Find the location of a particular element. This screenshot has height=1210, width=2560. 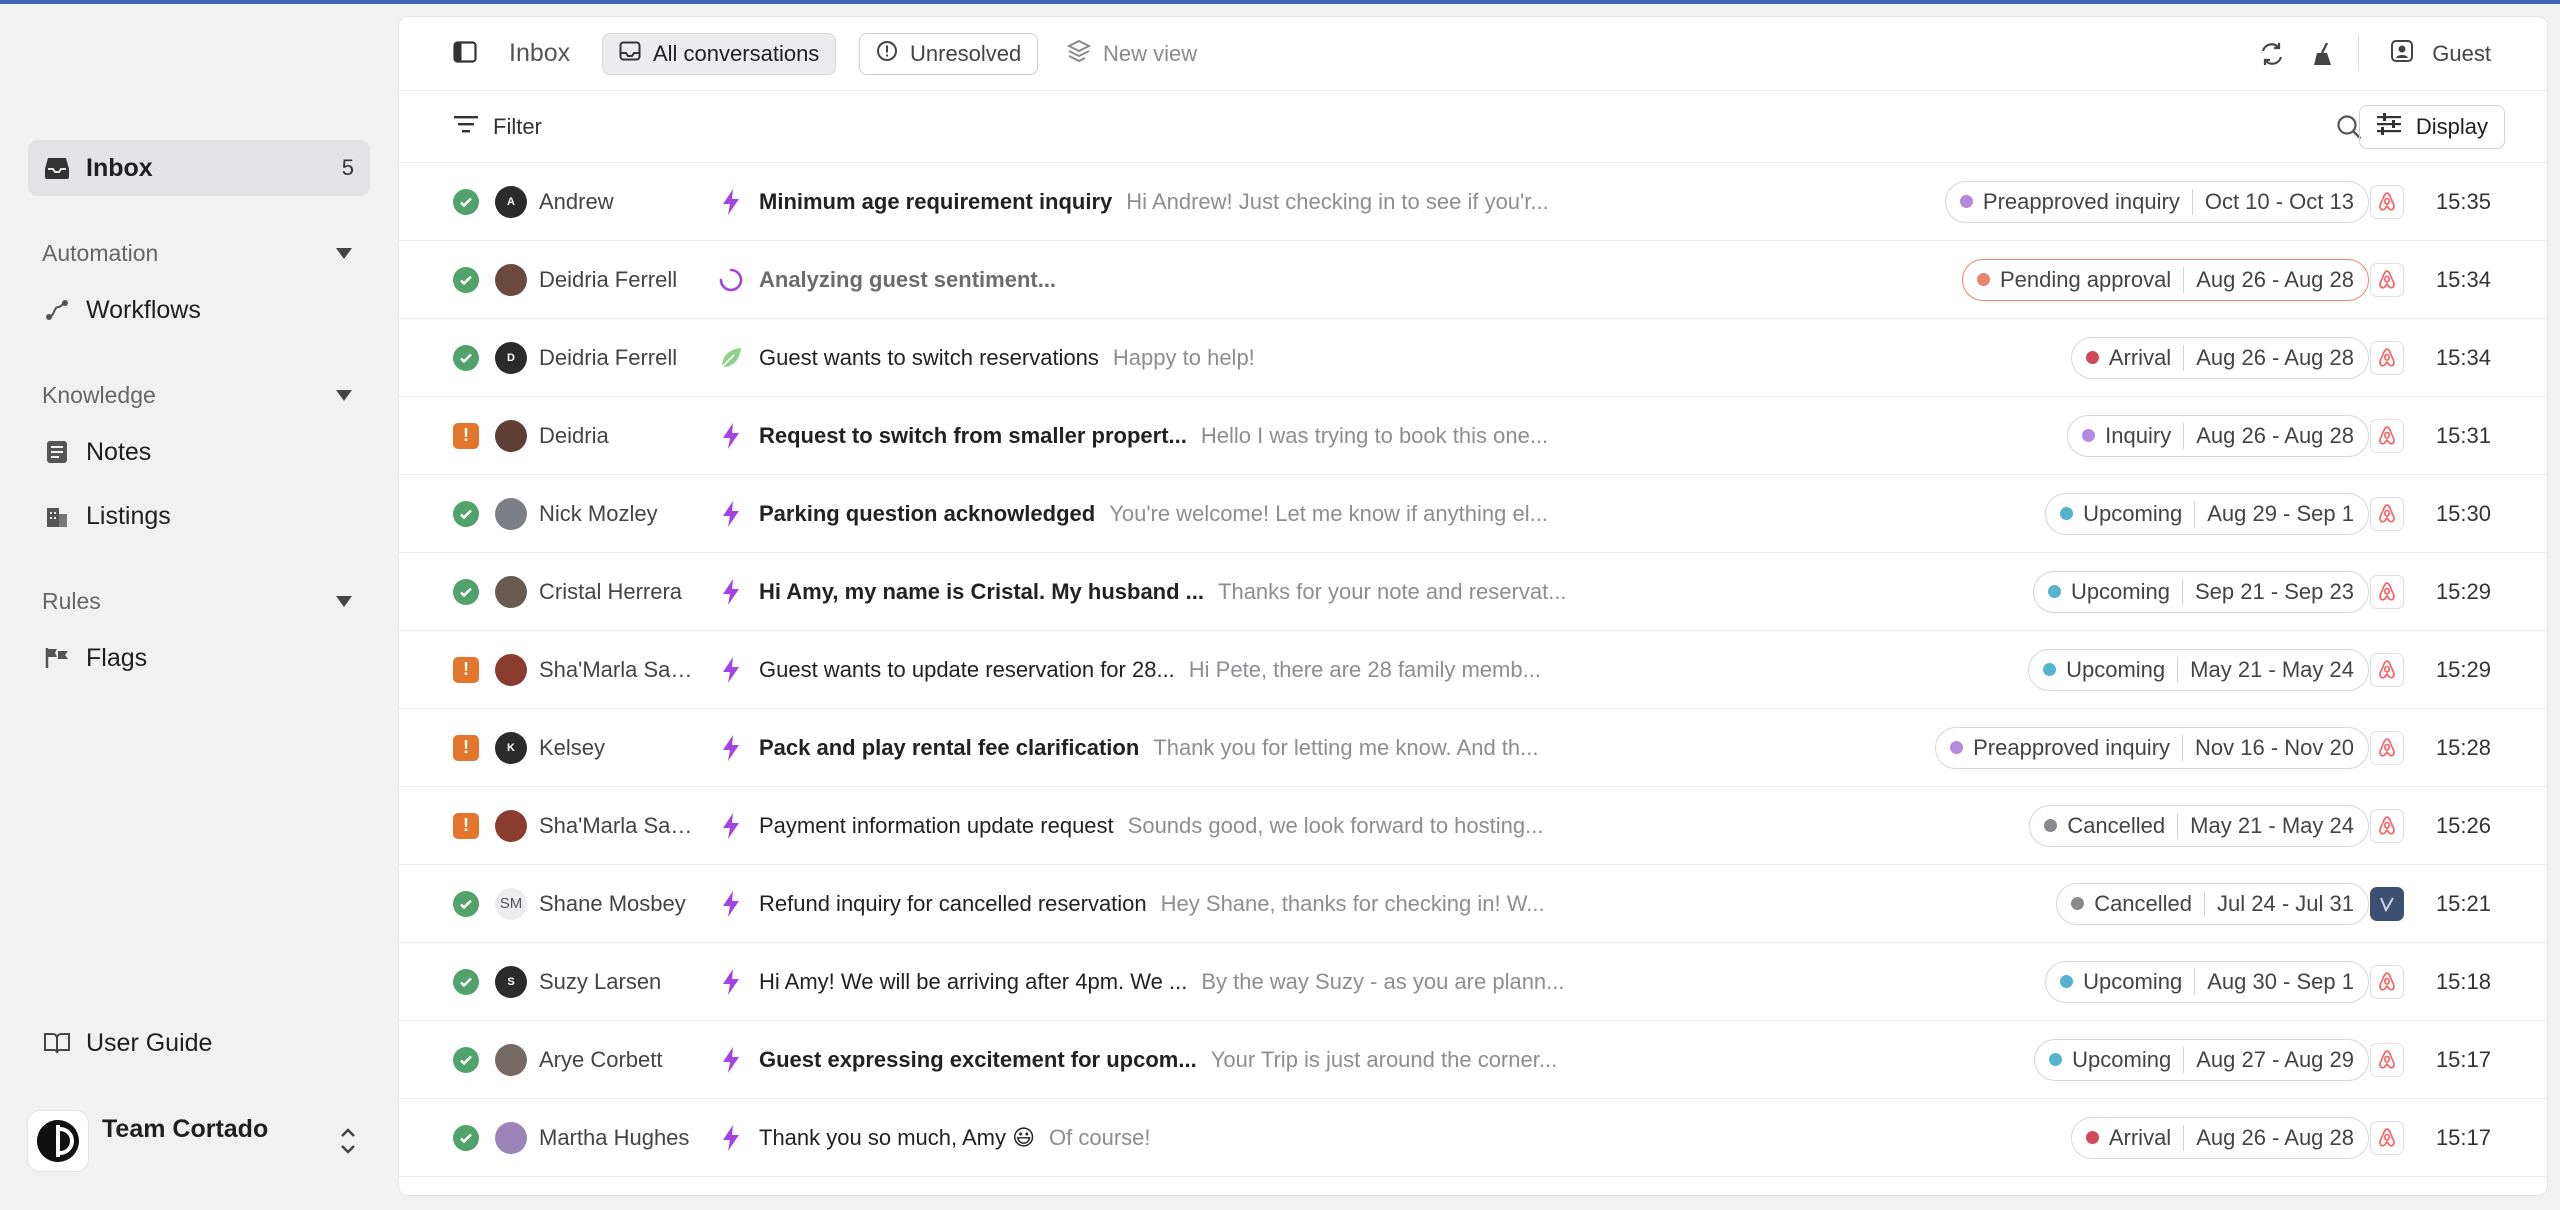

reservation-pill: Upcoming Aug 29 - Sep 1 is located at coordinates (2207, 513).